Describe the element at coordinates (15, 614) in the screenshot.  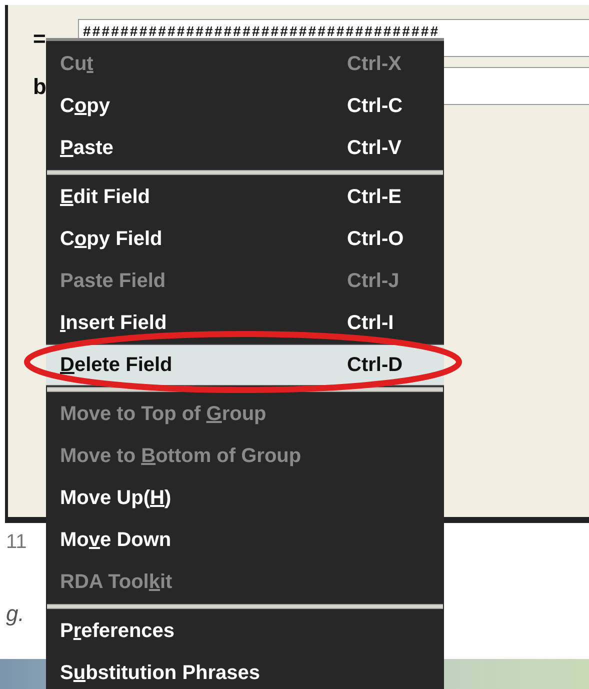
I see `page-text: g.` at that location.